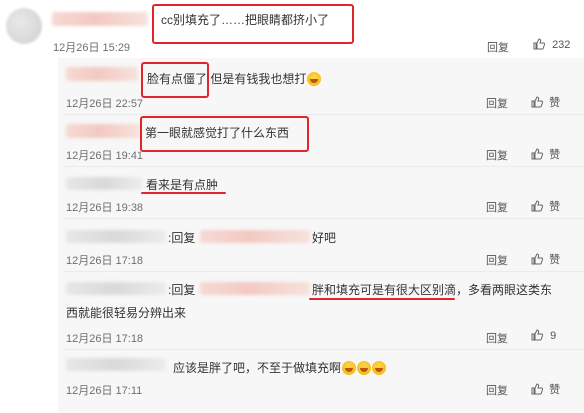 This screenshot has height=413, width=584. I want to click on like-button: 232, so click(551, 44).